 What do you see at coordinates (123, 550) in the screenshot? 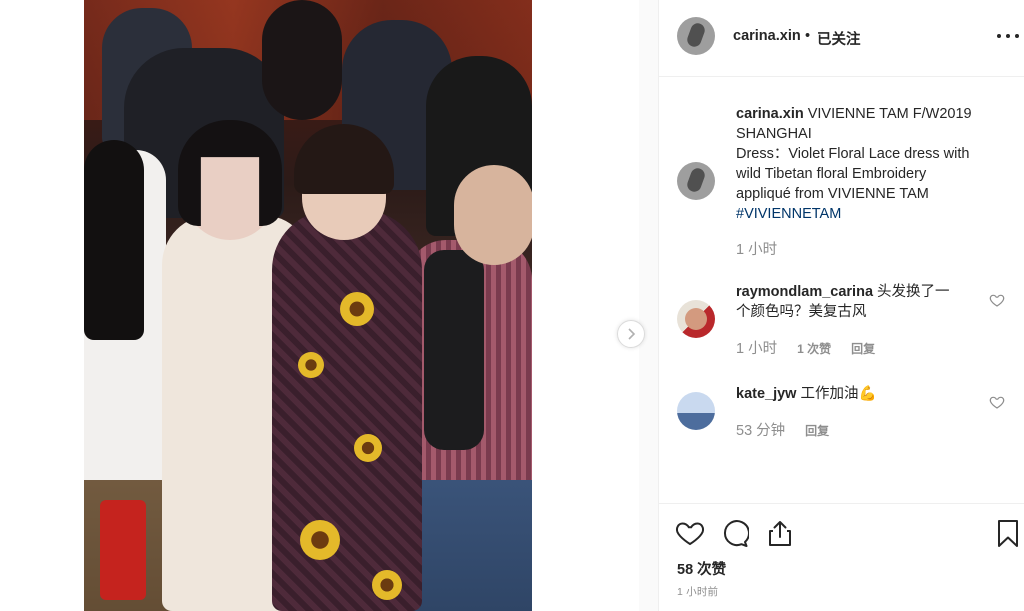
I see `photo-red-bag` at bounding box center [123, 550].